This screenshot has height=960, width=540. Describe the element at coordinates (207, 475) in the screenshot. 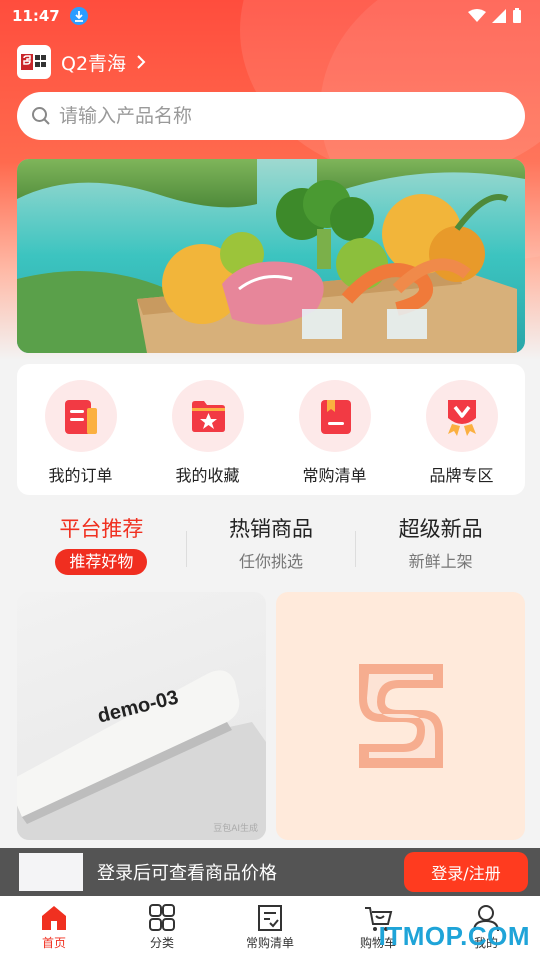

I see `quick-label: 我的收藏` at that location.